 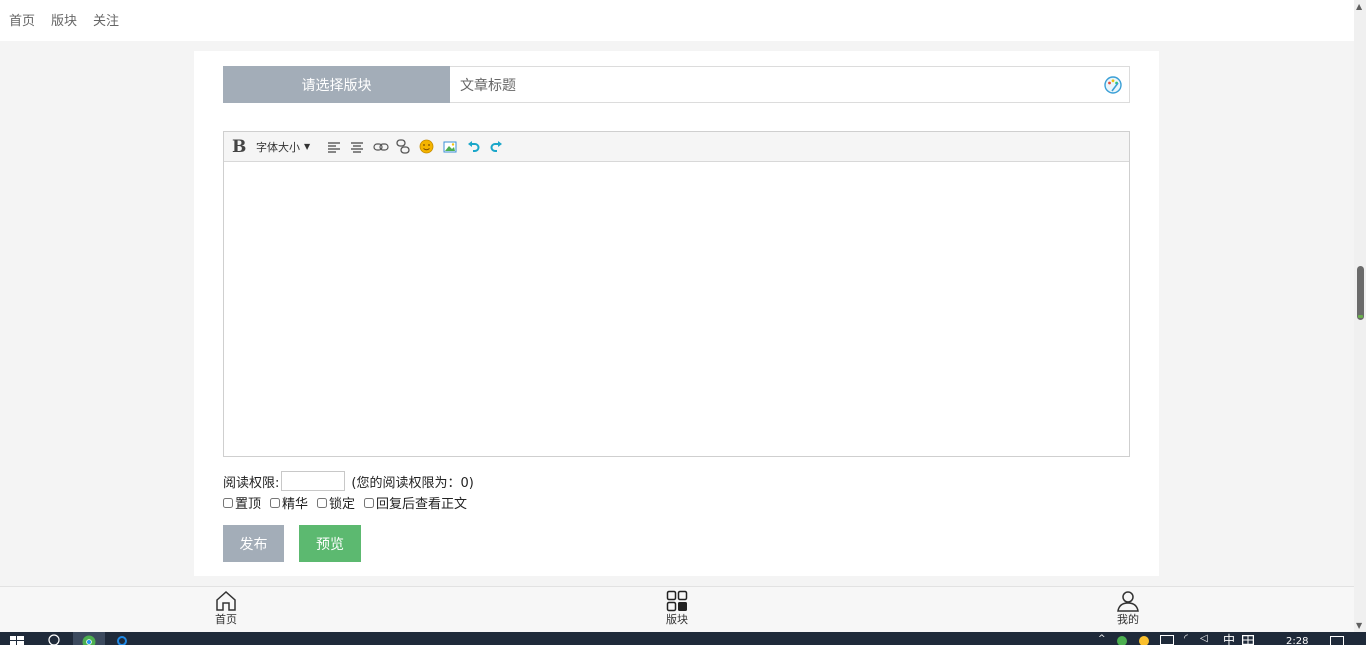 What do you see at coordinates (677, 20) in the screenshot?
I see `top-nav: 首页 版块 关注` at bounding box center [677, 20].